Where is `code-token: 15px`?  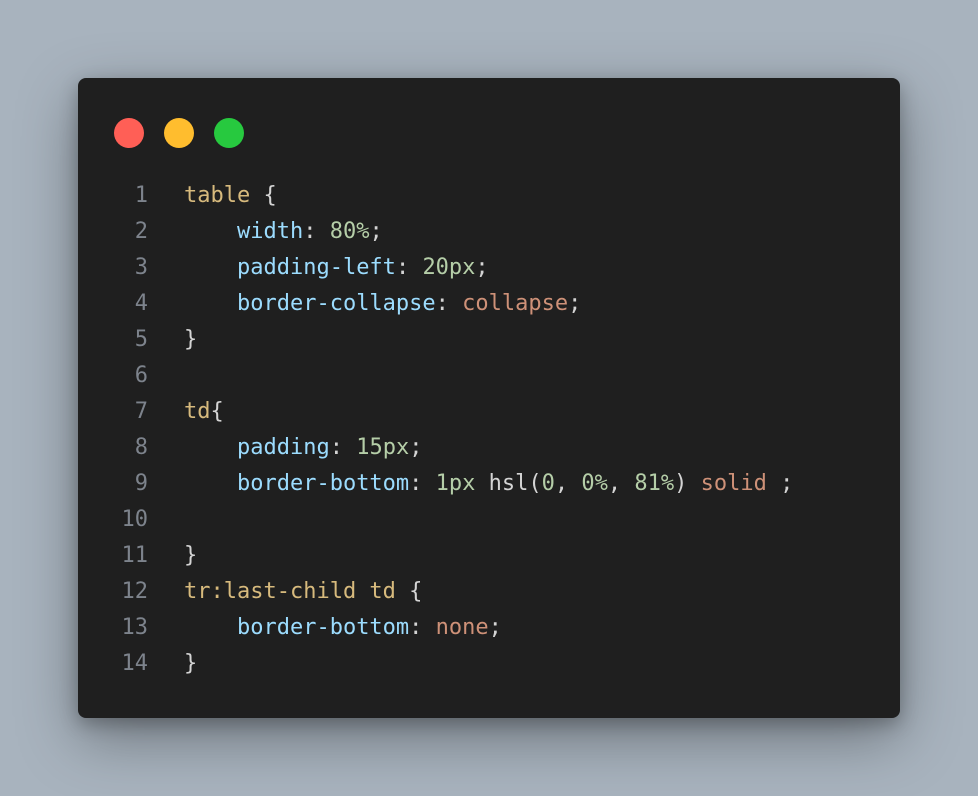 code-token: 15px is located at coordinates (383, 447).